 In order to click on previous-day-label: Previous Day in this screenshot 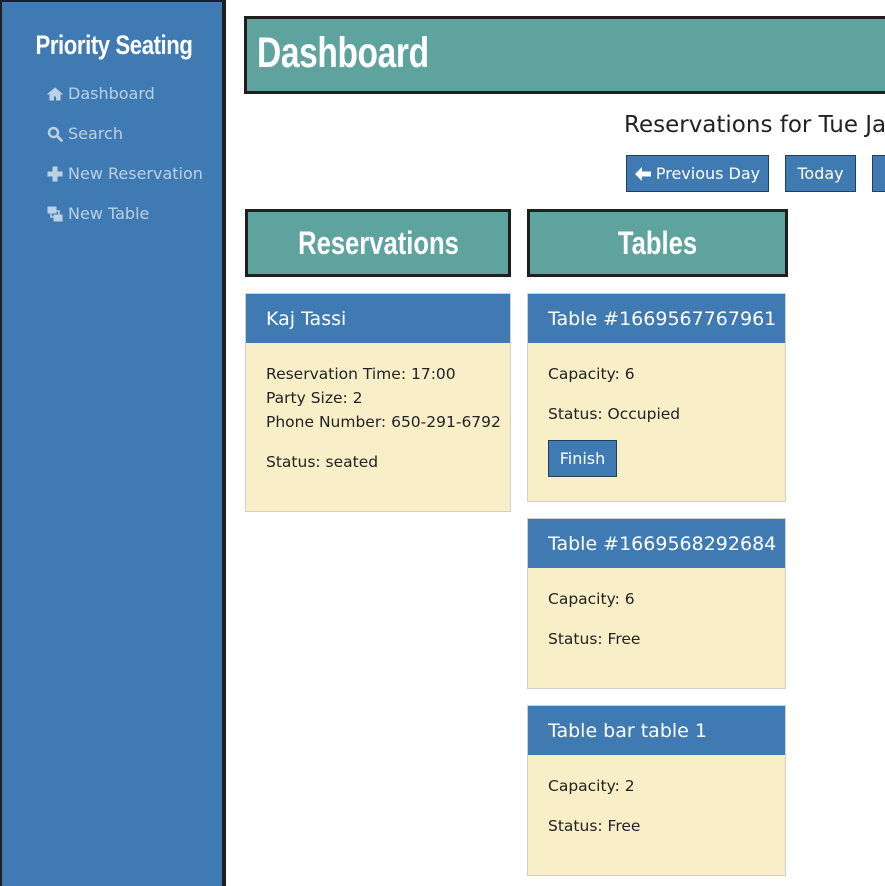, I will do `click(708, 173)`.